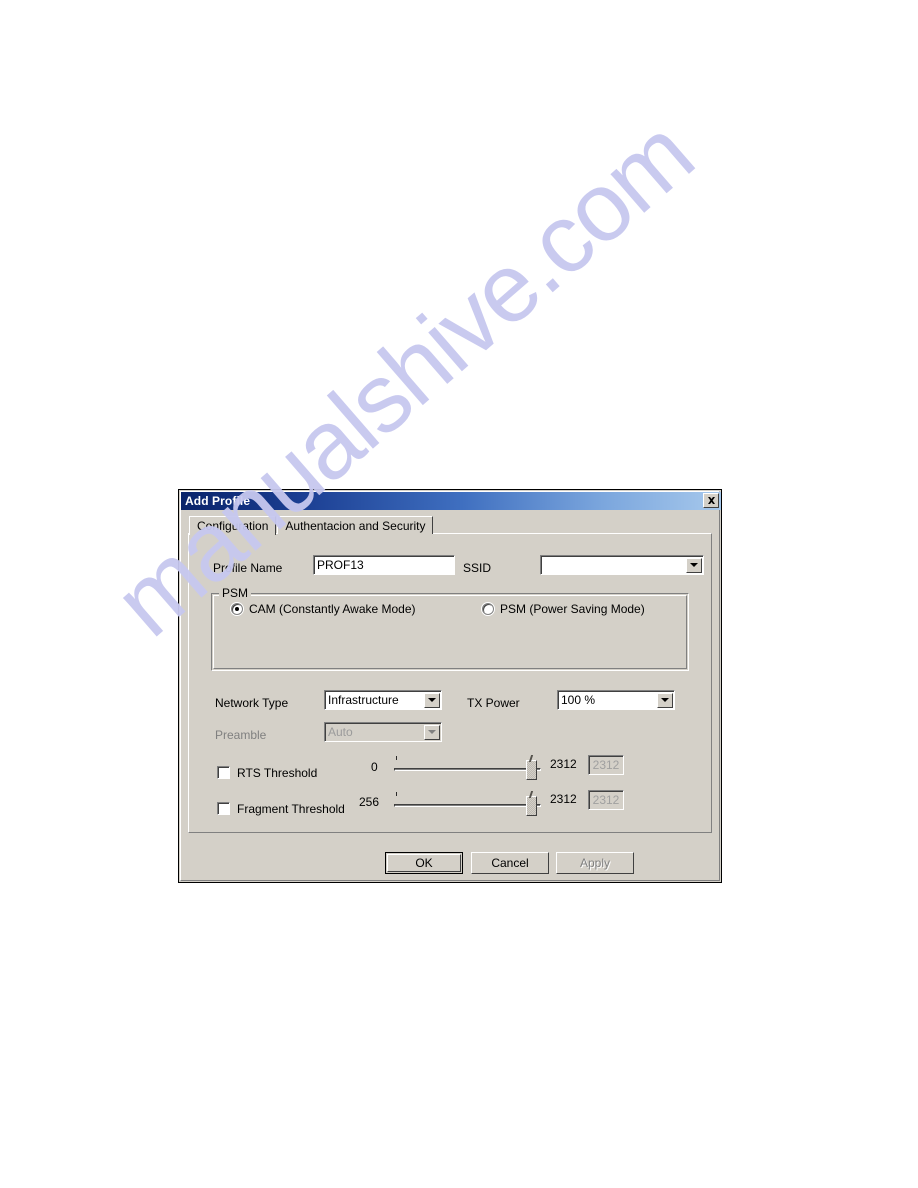 The width and height of the screenshot is (918, 1188). I want to click on rts-threshold-value: 2312, so click(606, 765).